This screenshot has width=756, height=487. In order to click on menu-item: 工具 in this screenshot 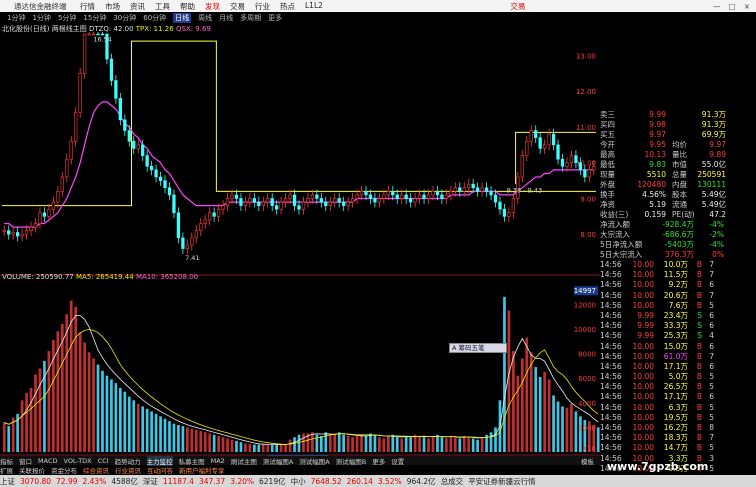, I will do `click(162, 6)`.